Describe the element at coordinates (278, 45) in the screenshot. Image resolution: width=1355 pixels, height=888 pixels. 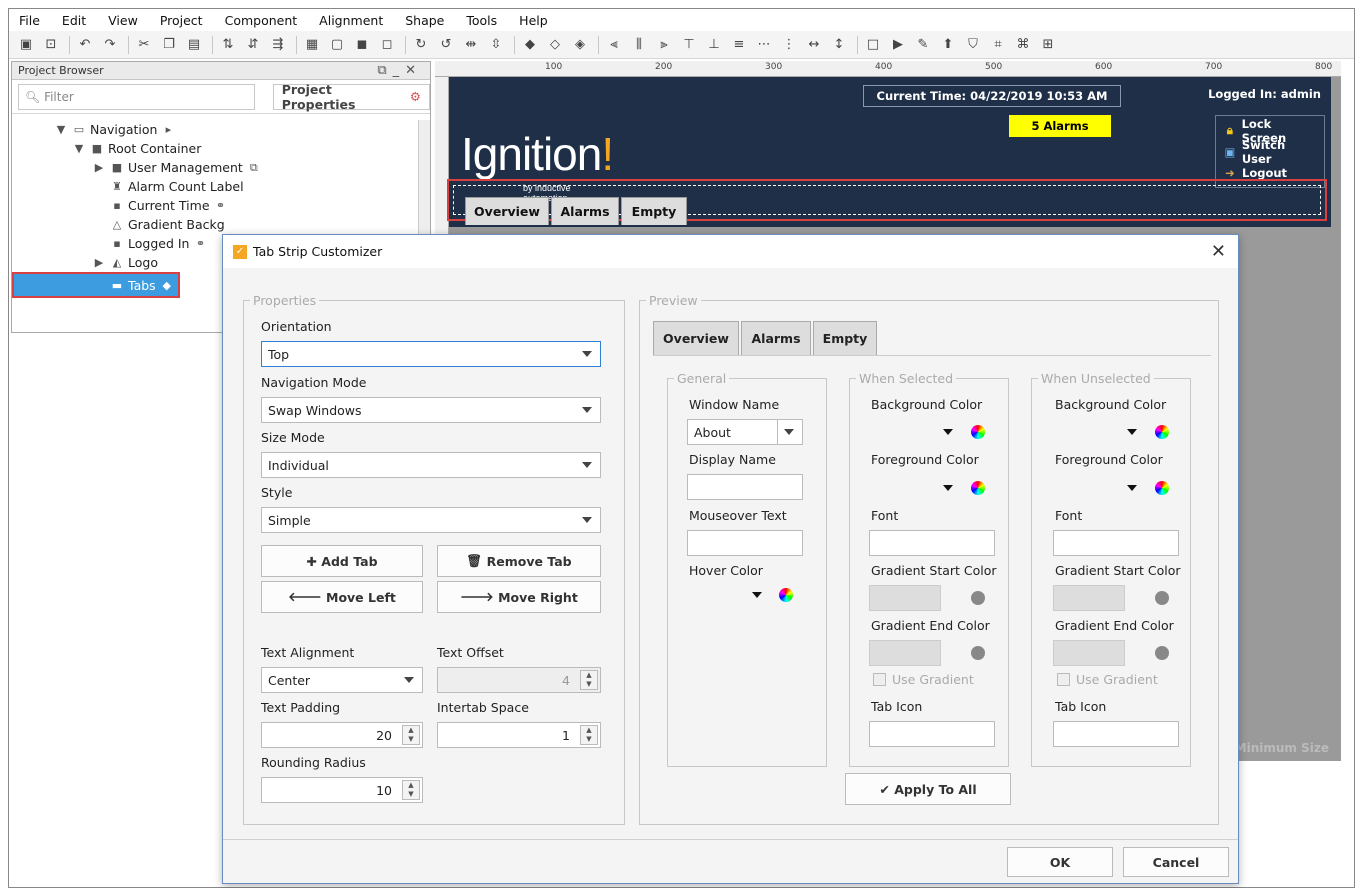
I see `align-icon: ⇶` at that location.